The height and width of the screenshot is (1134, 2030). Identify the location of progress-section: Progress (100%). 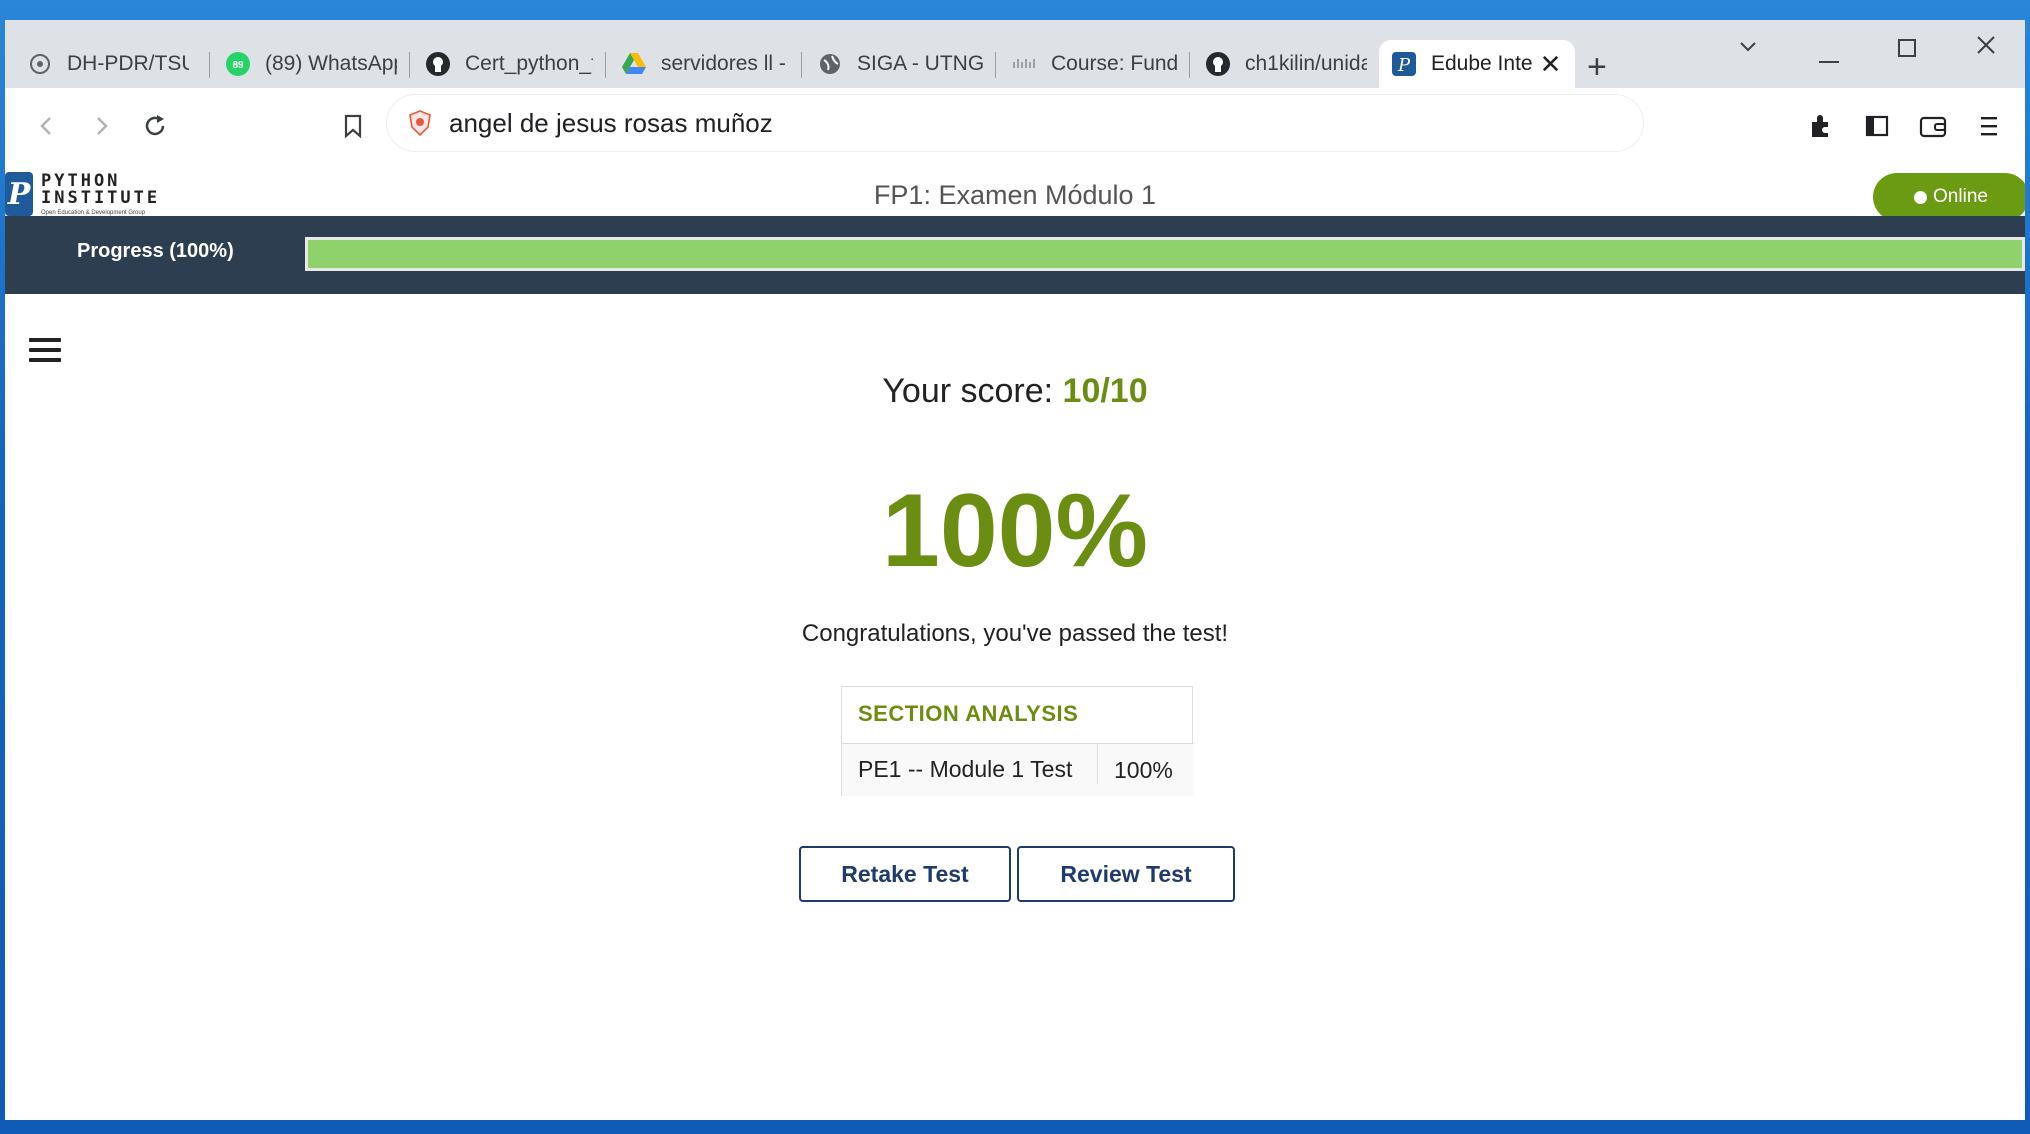
(1015, 255).